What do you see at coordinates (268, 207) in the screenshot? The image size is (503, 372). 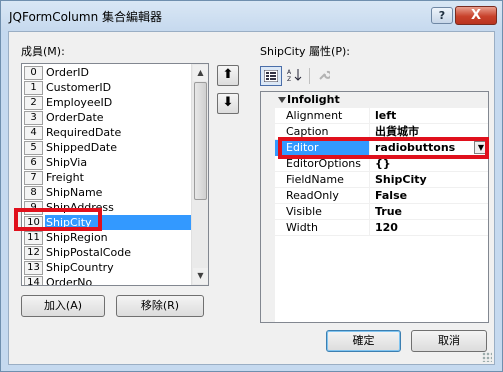 I see `property-grid-margin` at bounding box center [268, 207].